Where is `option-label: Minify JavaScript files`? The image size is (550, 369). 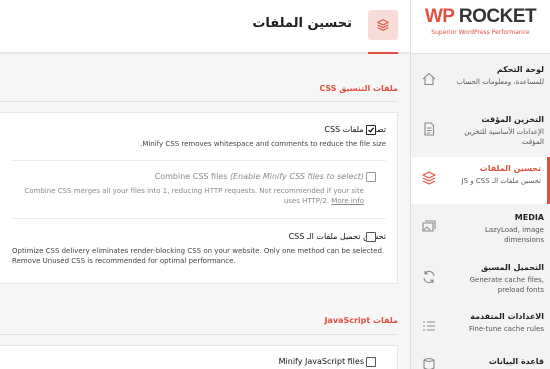
option-label: Minify JavaScript files is located at coordinates (321, 361).